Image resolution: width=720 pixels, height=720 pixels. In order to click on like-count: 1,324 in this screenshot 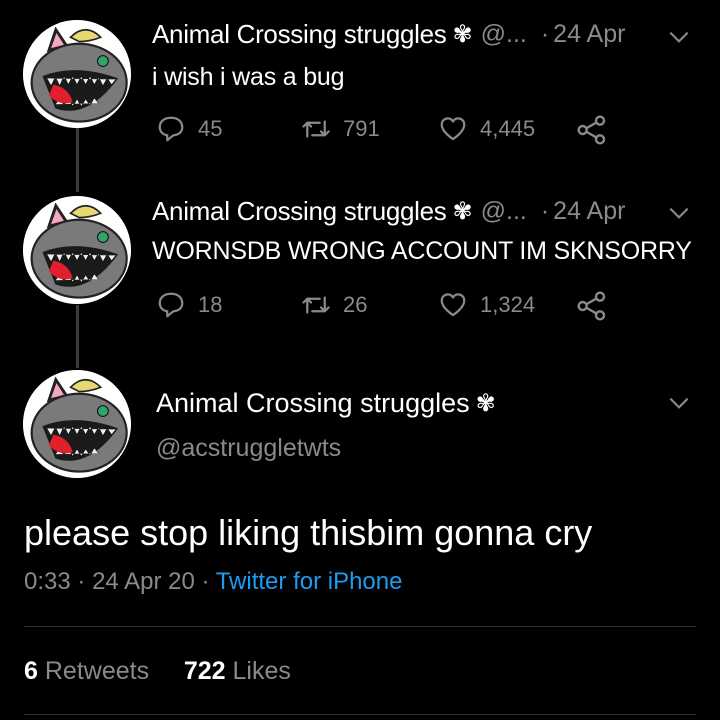, I will do `click(508, 304)`.